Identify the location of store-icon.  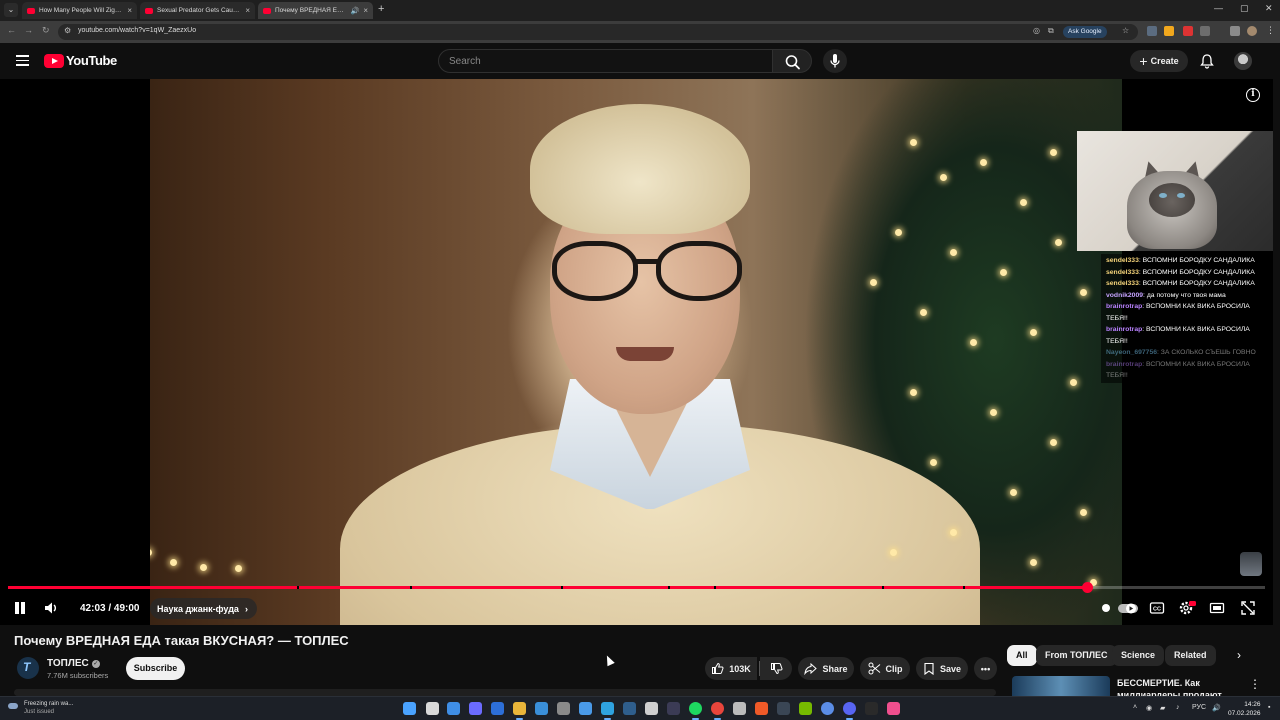
(585, 708).